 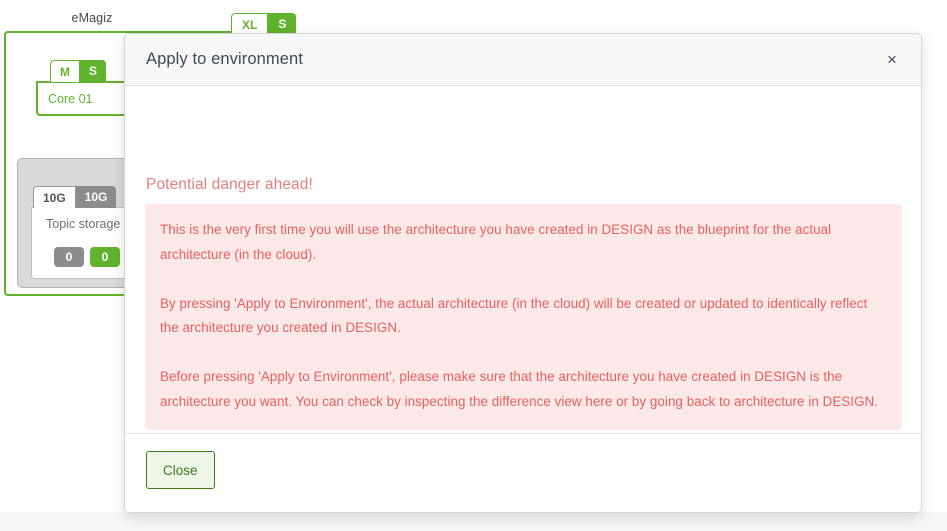 I want to click on size-badge-core-left: M, so click(x=65, y=71).